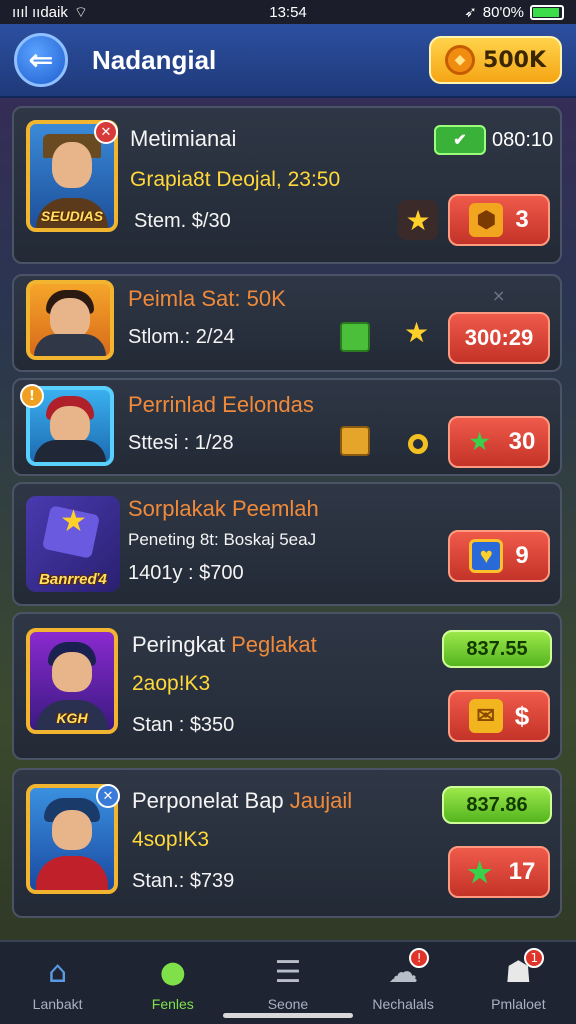 Image resolution: width=576 pixels, height=1024 pixels. What do you see at coordinates (547, 12) in the screenshot?
I see `battery-icon` at bounding box center [547, 12].